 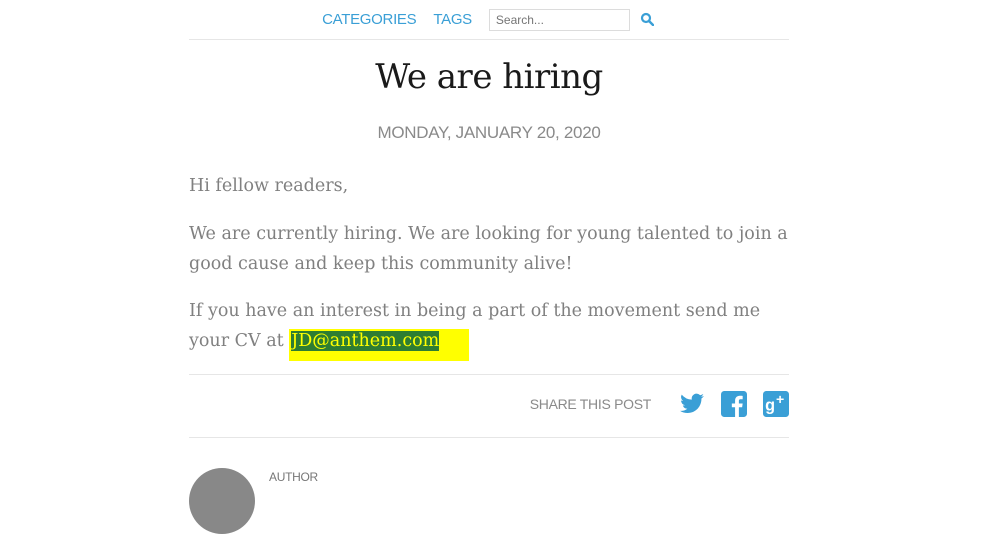 What do you see at coordinates (659, 404) in the screenshot?
I see `share-bar: SHARE THIS POST g +` at bounding box center [659, 404].